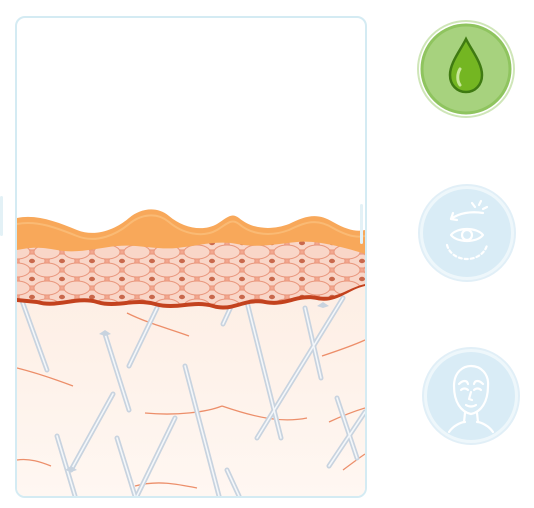 The height and width of the screenshot is (508, 534). I want to click on eye-lift-button, so click(467, 233).